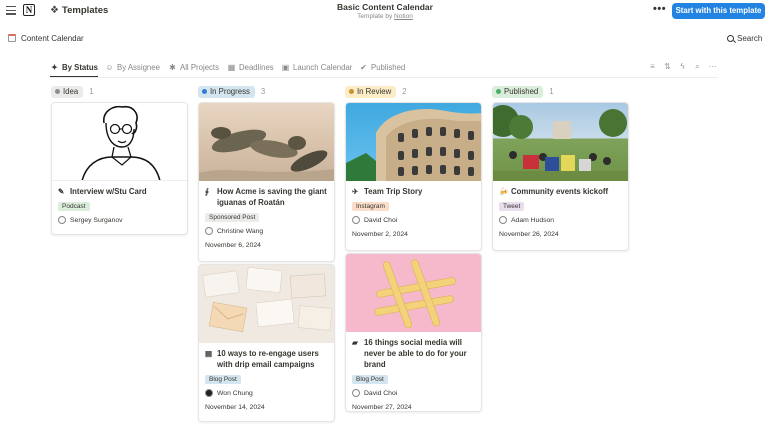  Describe the element at coordinates (730, 38) in the screenshot. I see `search-icon` at that location.